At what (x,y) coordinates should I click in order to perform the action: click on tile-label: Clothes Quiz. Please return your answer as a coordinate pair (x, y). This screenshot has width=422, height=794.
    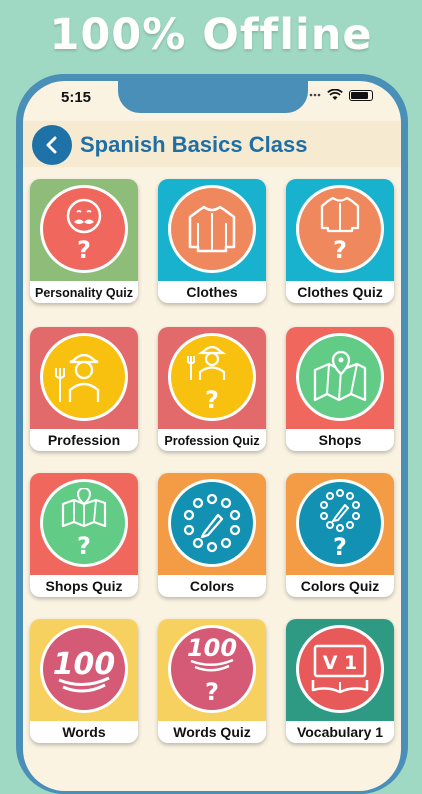
    Looking at the image, I should click on (340, 292).